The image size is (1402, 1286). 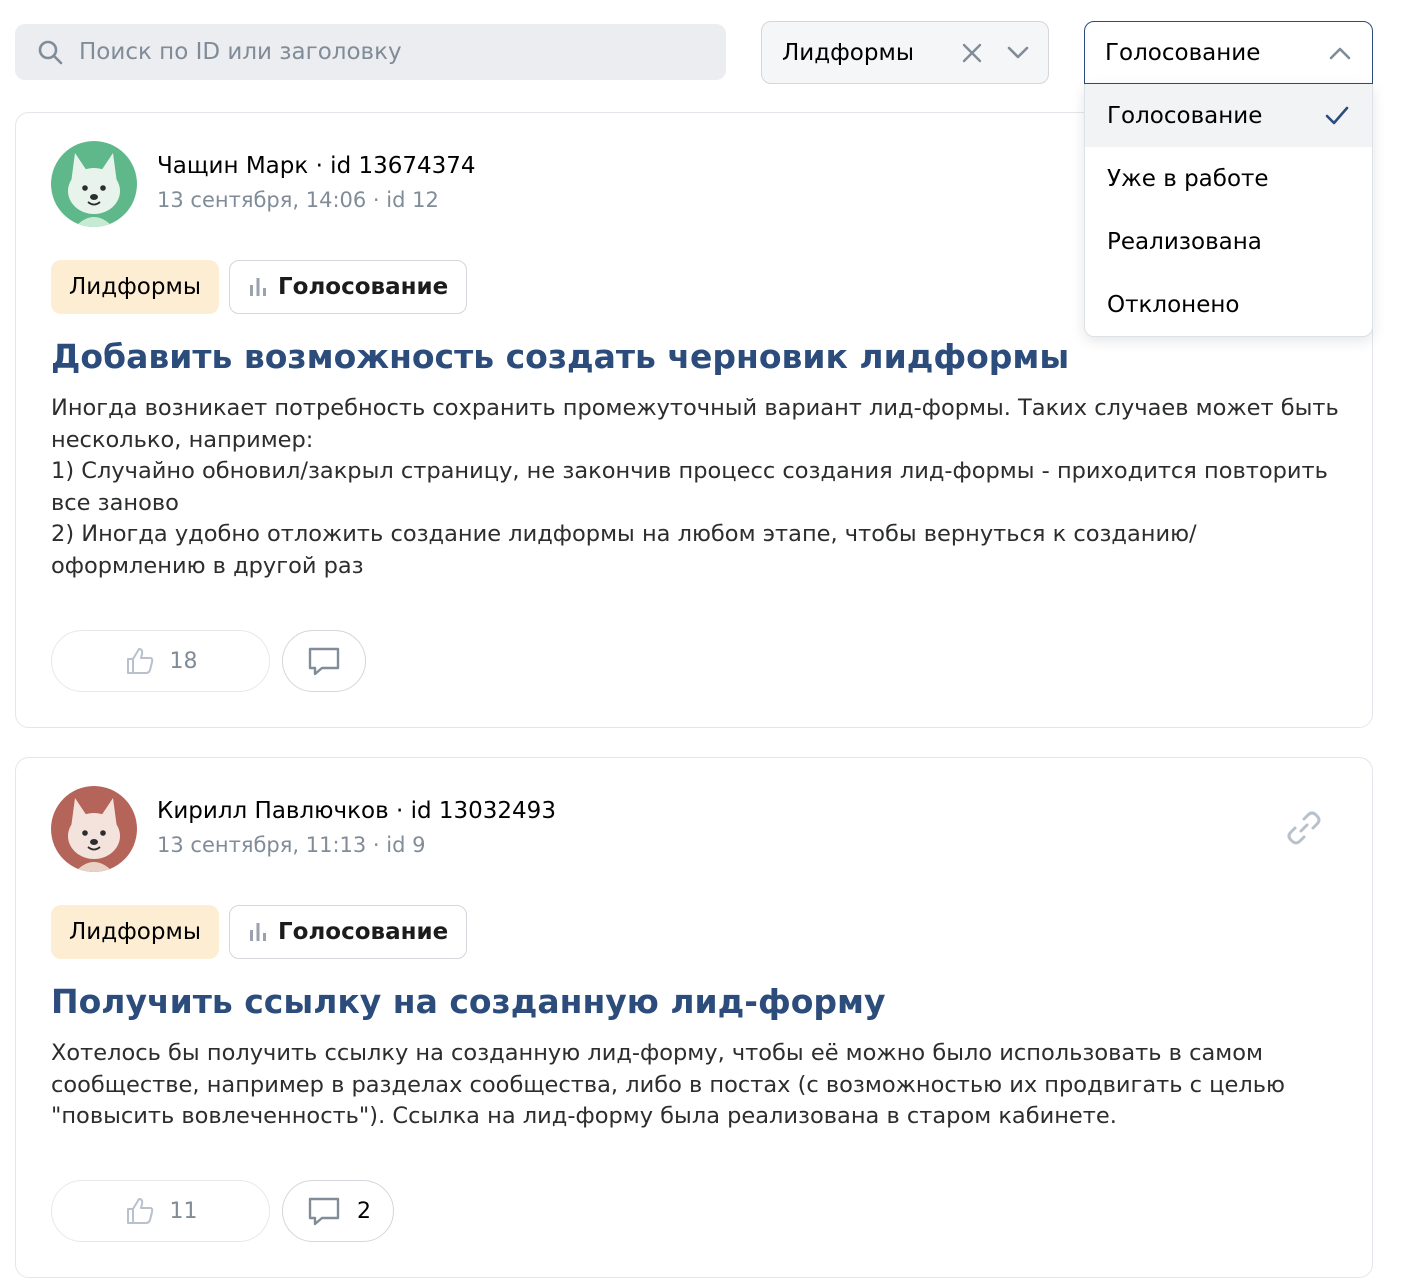 I want to click on comment-button, so click(x=324, y=661).